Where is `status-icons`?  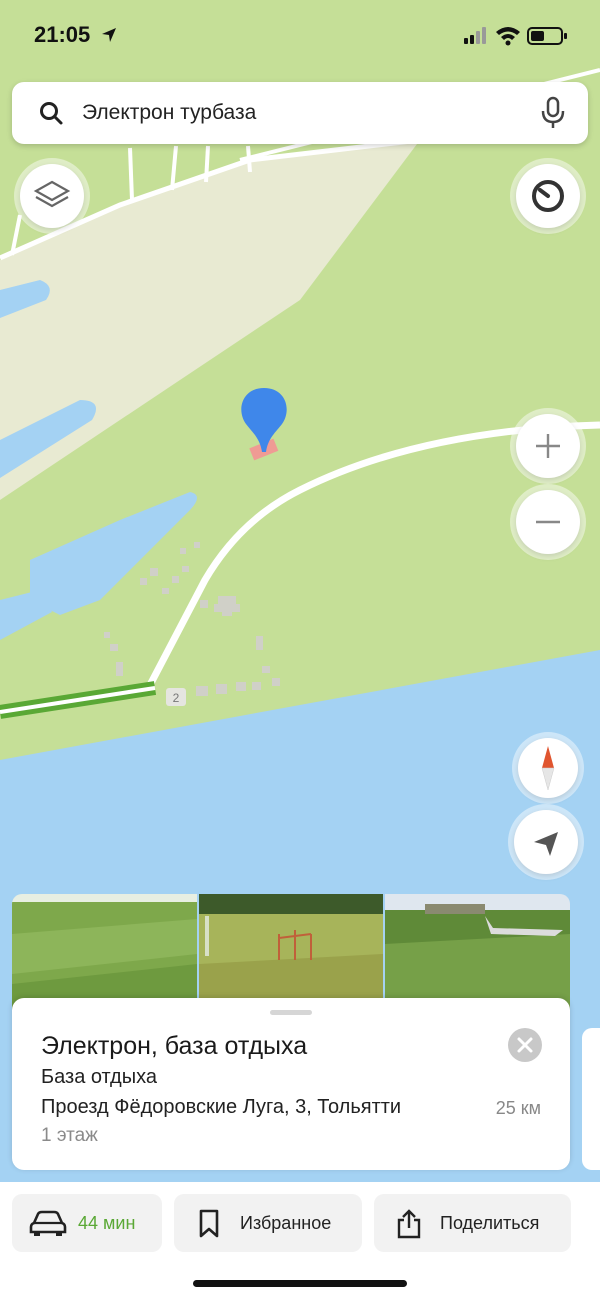
status-icons is located at coordinates (515, 36).